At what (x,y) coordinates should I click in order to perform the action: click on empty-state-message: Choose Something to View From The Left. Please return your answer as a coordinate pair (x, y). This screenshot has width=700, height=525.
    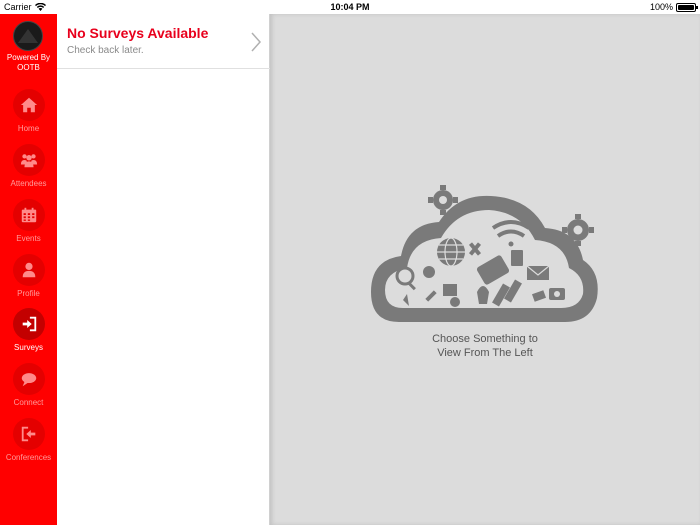
    Looking at the image, I should click on (485, 346).